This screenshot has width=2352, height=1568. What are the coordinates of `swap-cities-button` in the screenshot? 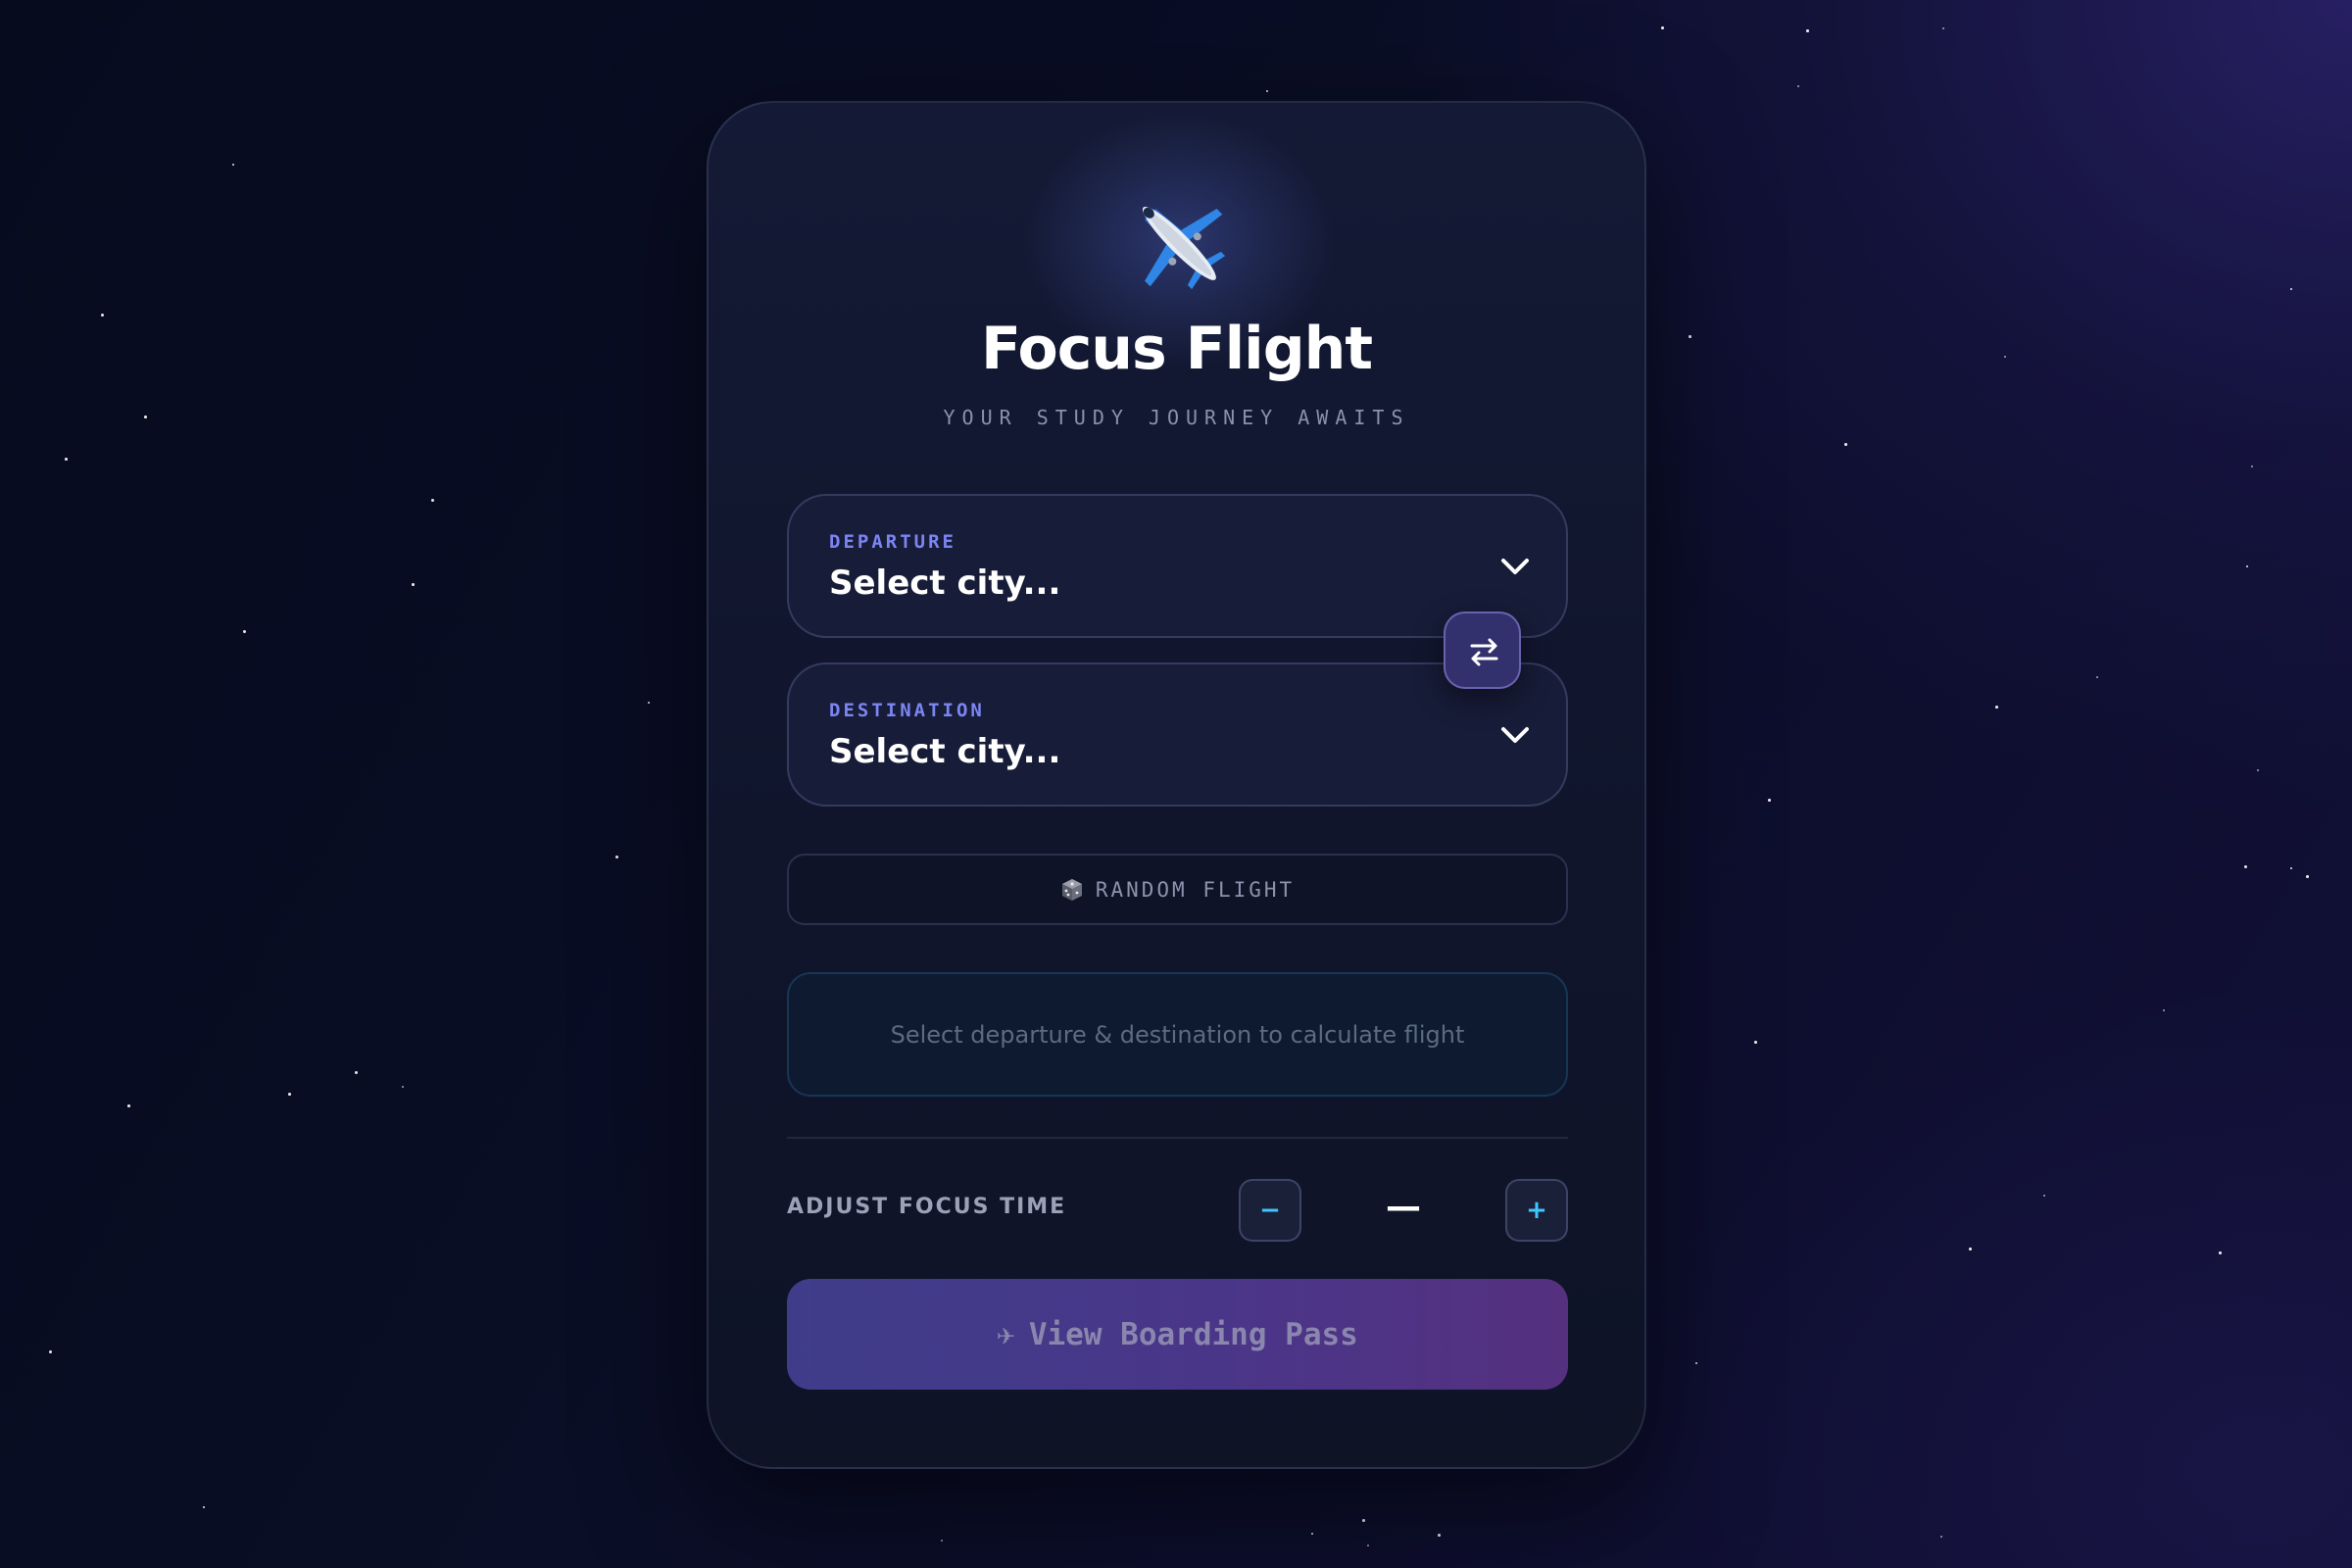 It's located at (1482, 650).